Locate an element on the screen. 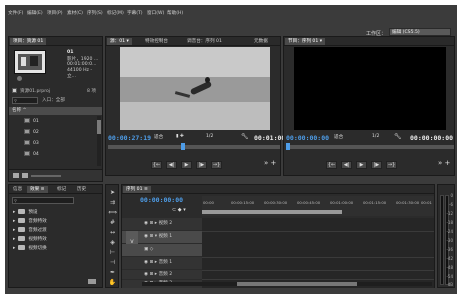 This screenshot has height=299, width=463. folder-item: ▸ 音频特效 is located at coordinates (55, 221).